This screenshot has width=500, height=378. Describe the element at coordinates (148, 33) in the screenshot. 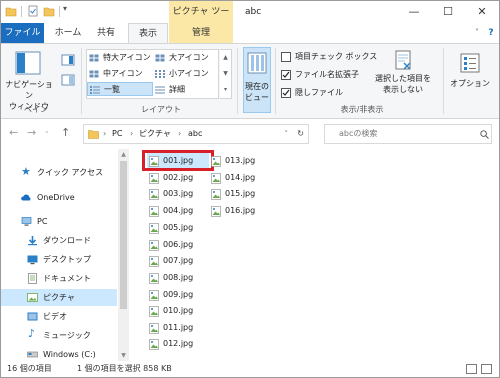

I see `tab-view: 表示` at that location.